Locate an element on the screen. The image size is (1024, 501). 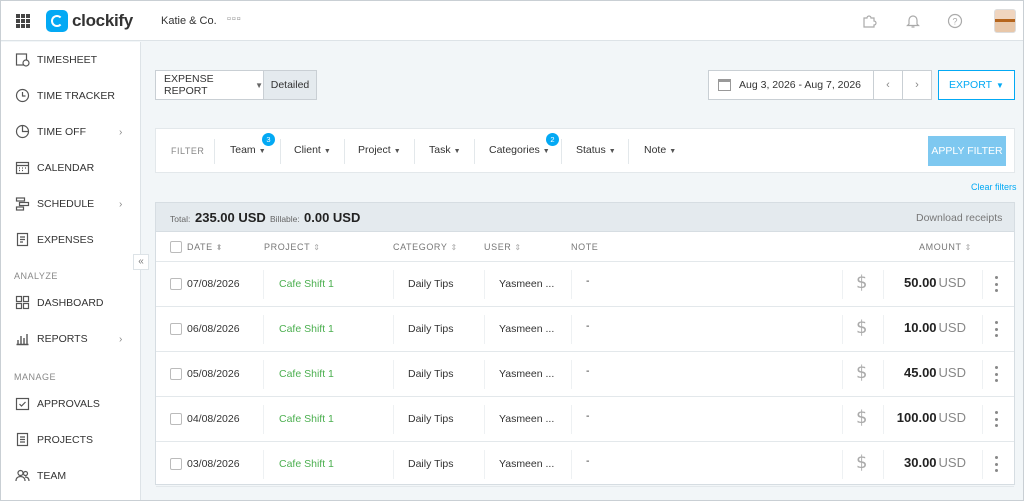
date-range-picker: Aug 3, 2026 - Aug 7, 2026 ‹ › is located at coordinates (820, 85).